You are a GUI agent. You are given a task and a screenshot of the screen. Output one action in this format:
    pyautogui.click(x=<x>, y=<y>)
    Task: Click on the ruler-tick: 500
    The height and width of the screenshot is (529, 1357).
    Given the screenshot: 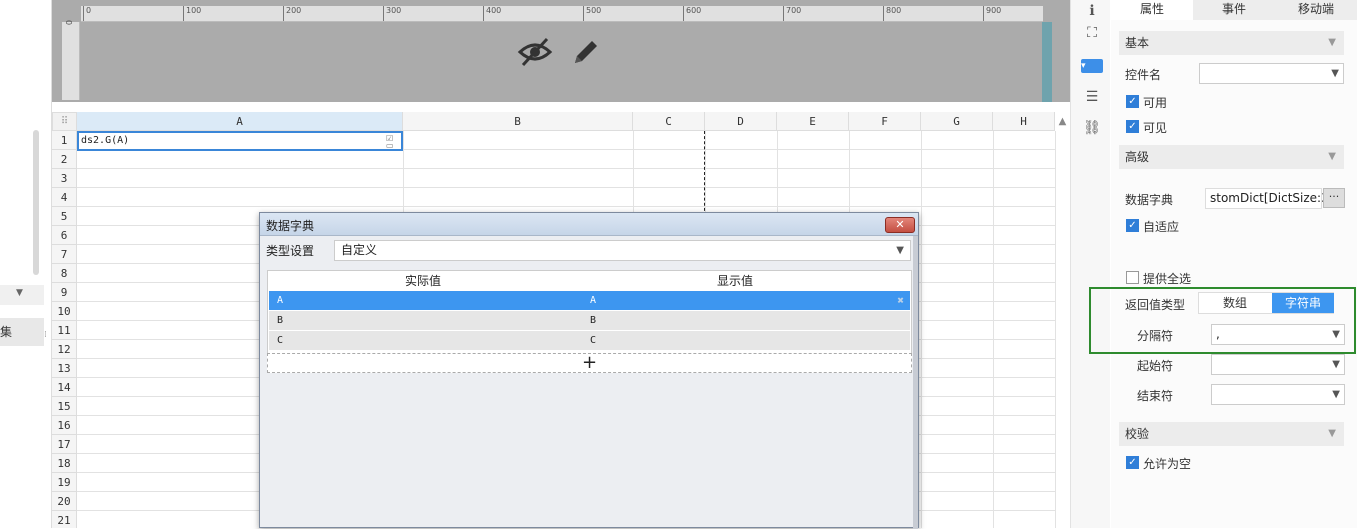 What is the action you would take?
    pyautogui.click(x=592, y=13)
    